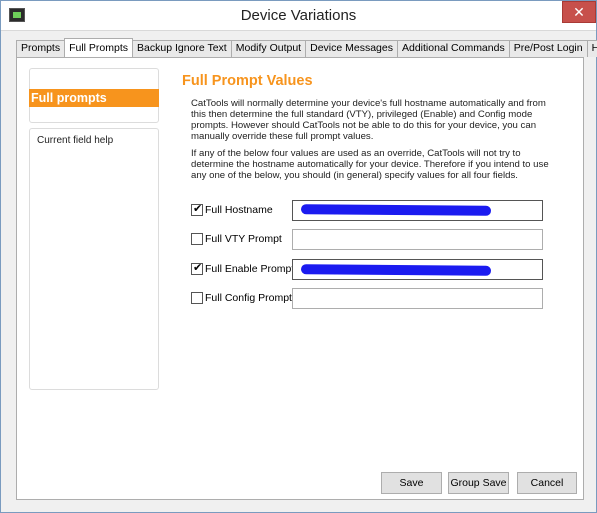 Image resolution: width=597 pixels, height=513 pixels. Describe the element at coordinates (548, 48) in the screenshot. I see `tab-pre-post-login: Pre/Post Login` at that location.